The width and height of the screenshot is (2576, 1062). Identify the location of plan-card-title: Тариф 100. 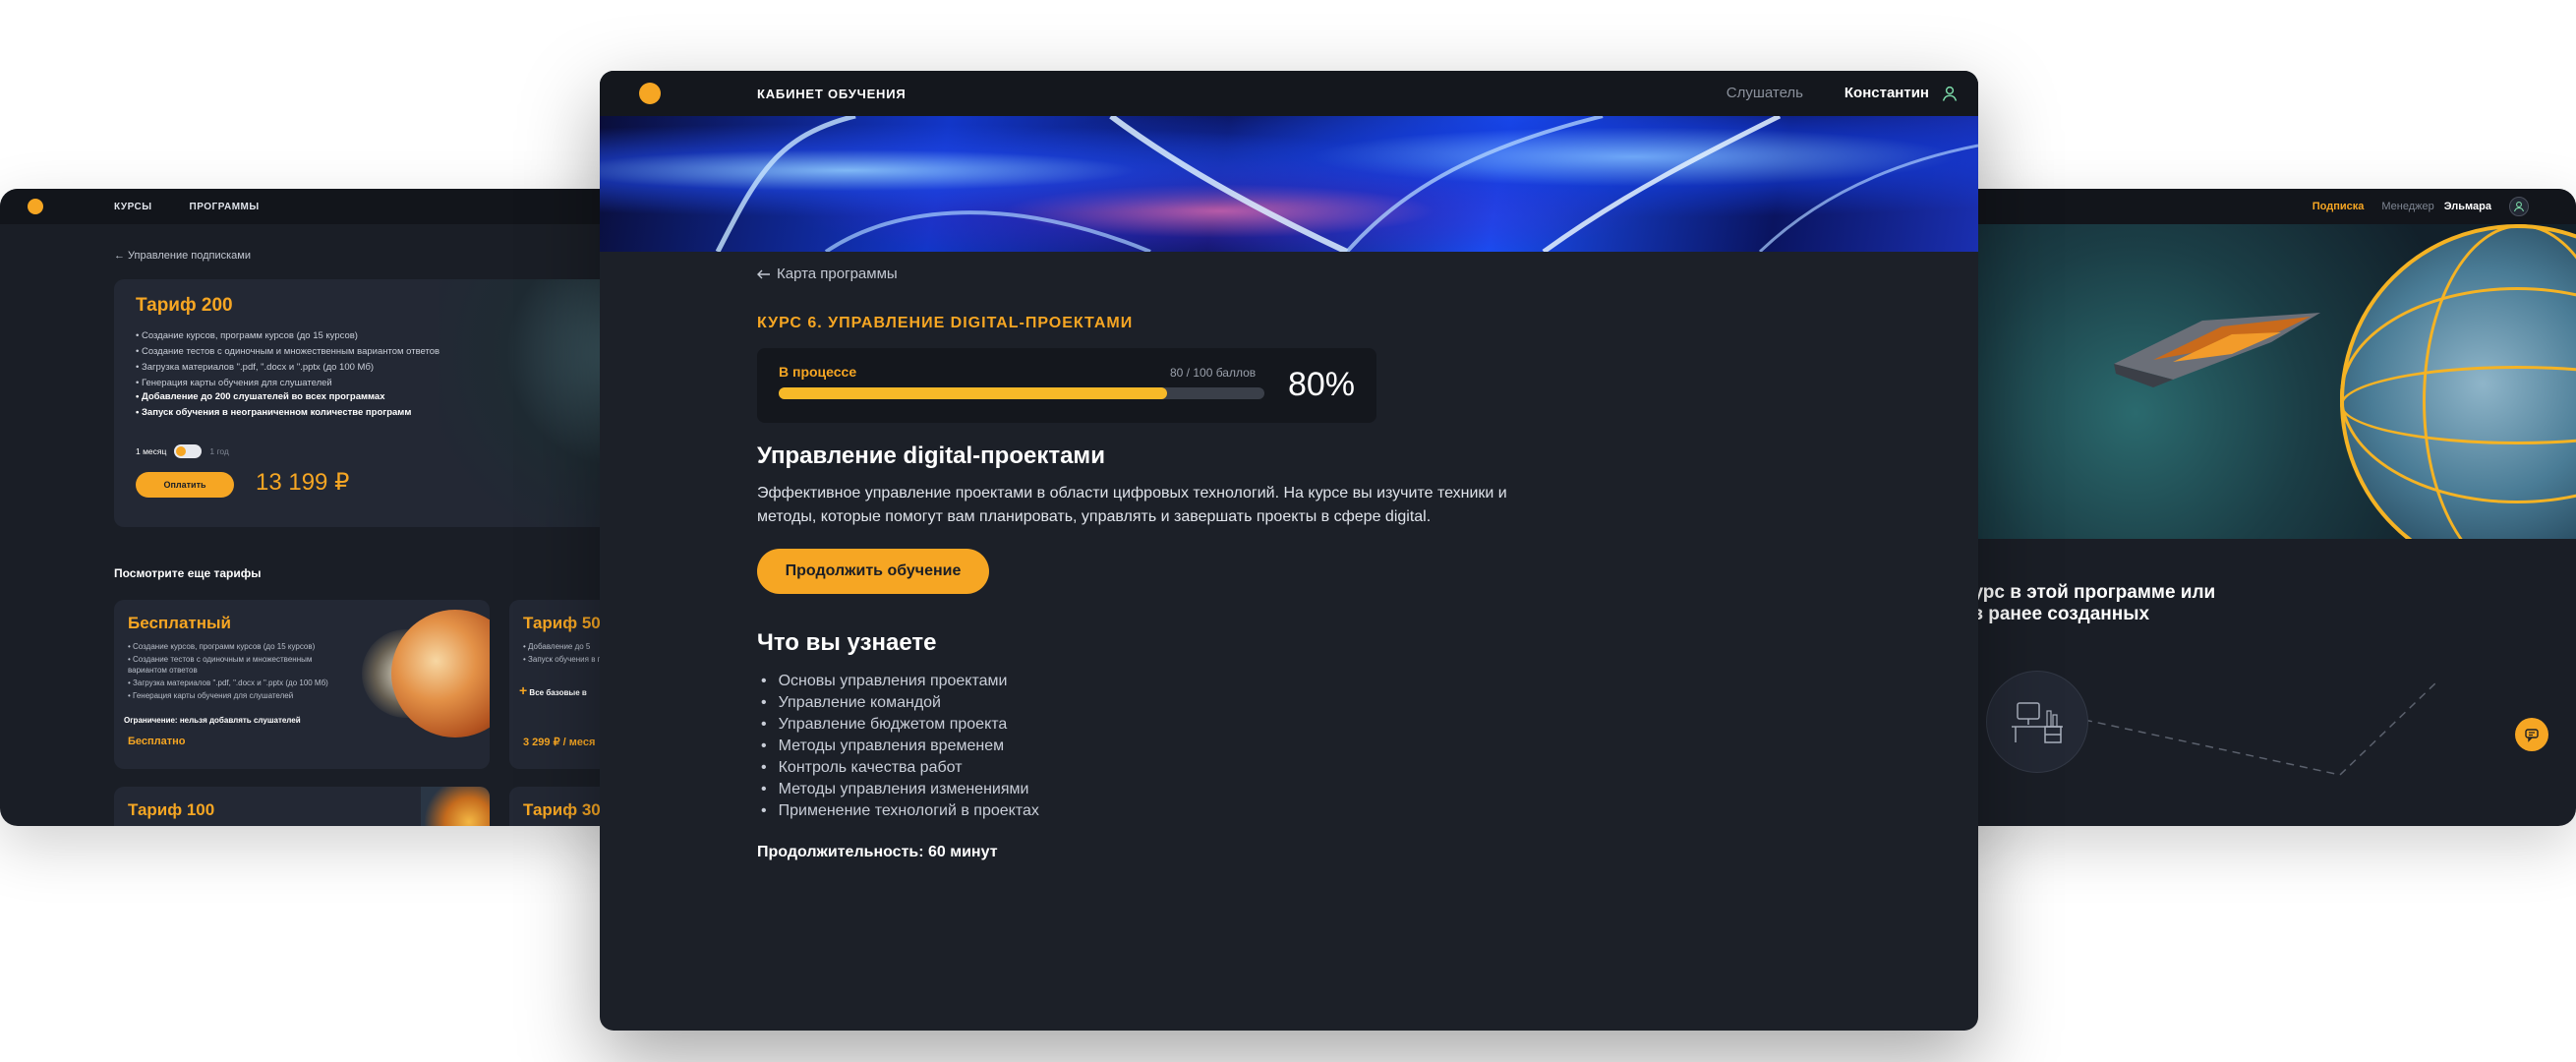
(171, 809).